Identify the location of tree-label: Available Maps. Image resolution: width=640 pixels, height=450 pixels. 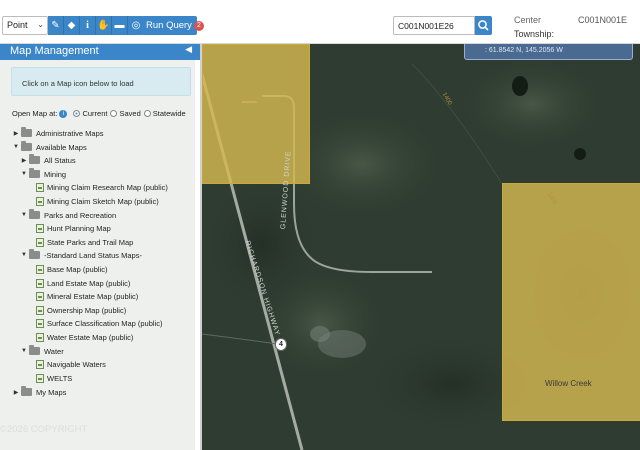
(61, 147).